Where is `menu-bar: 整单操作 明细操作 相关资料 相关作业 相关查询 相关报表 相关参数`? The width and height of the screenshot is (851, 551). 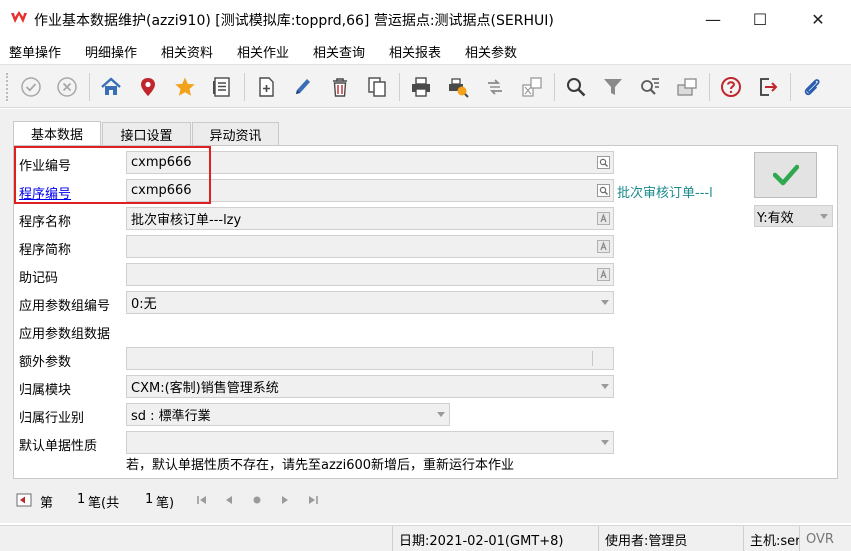
menu-bar: 整单操作 明细操作 相关资料 相关作业 相关查询 相关报表 相关参数 is located at coordinates (425, 50).